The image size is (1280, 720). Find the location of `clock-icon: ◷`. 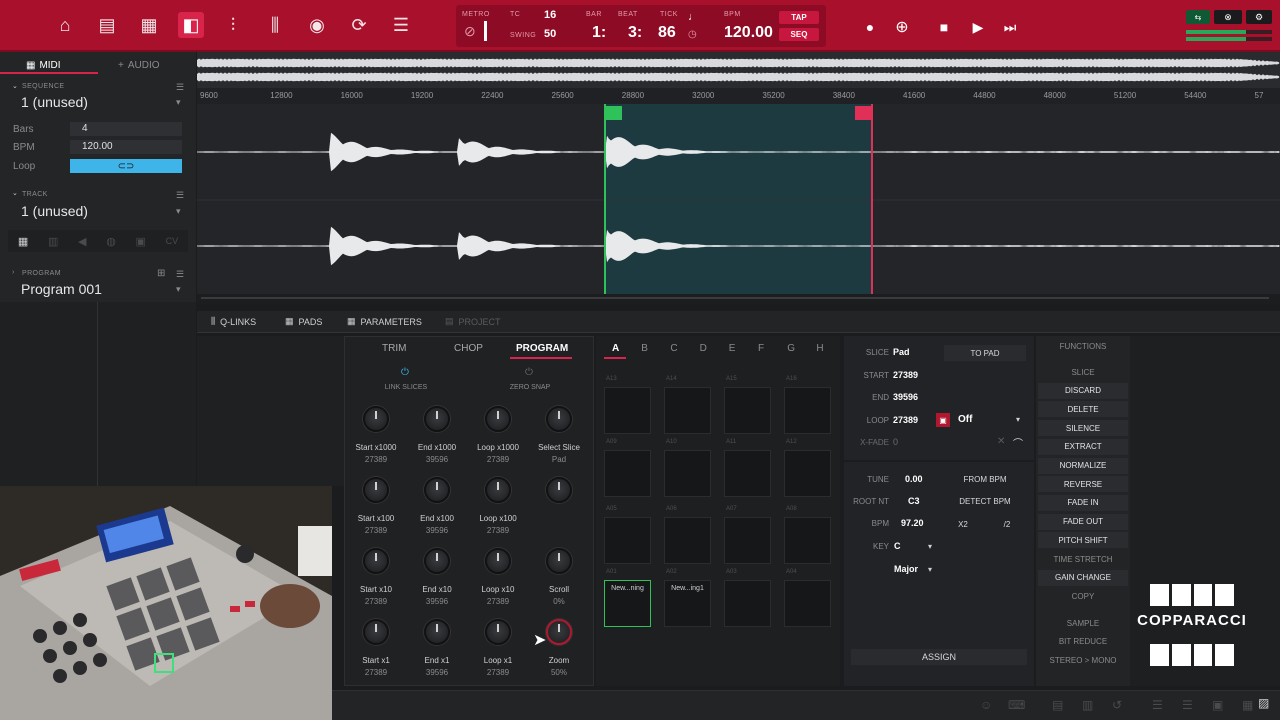

clock-icon: ◷ is located at coordinates (692, 34).